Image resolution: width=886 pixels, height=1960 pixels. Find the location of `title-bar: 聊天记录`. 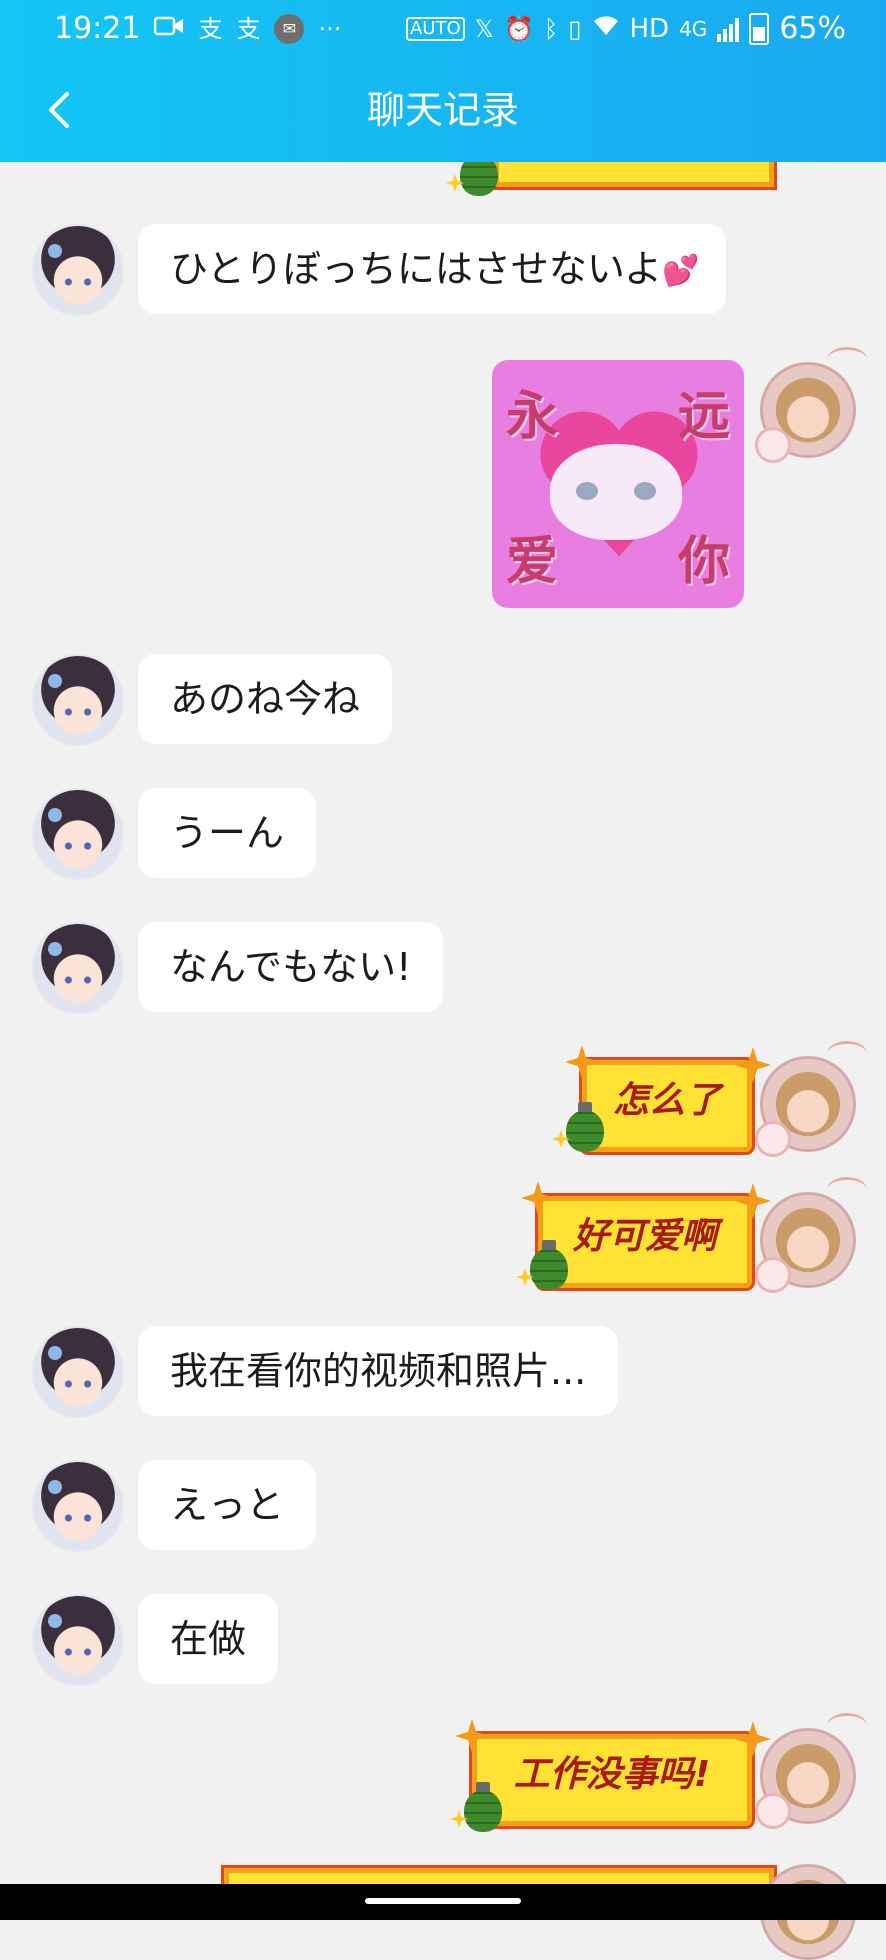

title-bar: 聊天记录 is located at coordinates (443, 110).